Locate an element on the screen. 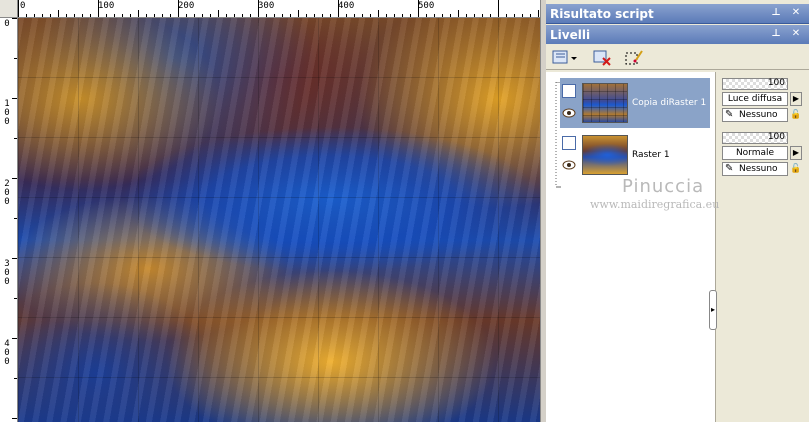 The height and width of the screenshot is (422, 809). mask-icon is located at coordinates (633, 57).